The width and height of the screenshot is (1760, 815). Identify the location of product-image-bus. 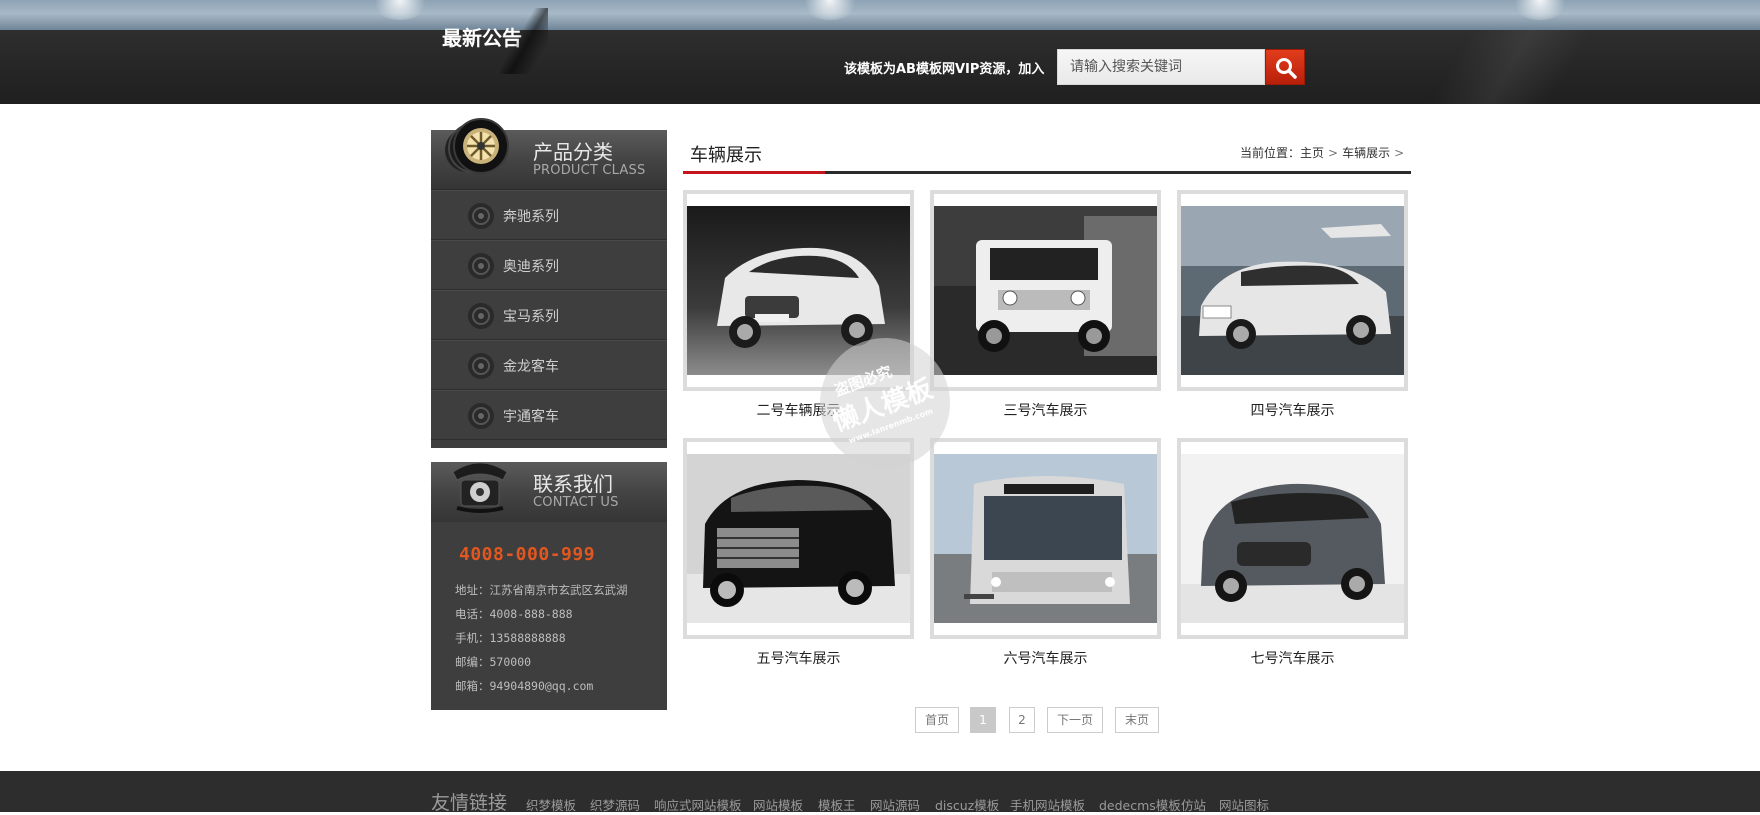
(1045, 538).